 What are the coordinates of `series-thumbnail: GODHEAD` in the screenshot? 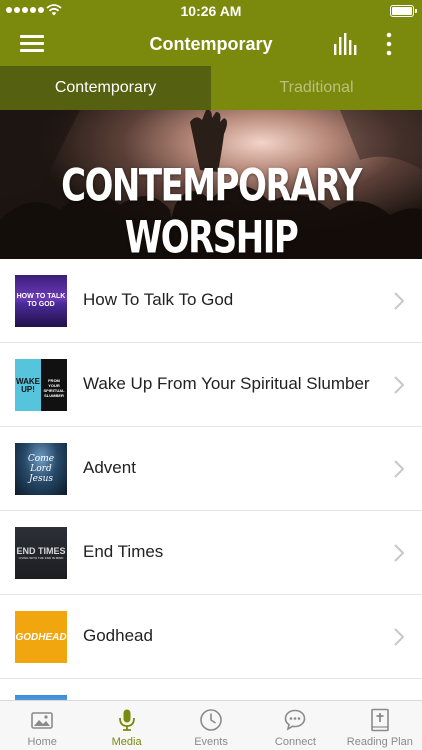 It's located at (41, 637).